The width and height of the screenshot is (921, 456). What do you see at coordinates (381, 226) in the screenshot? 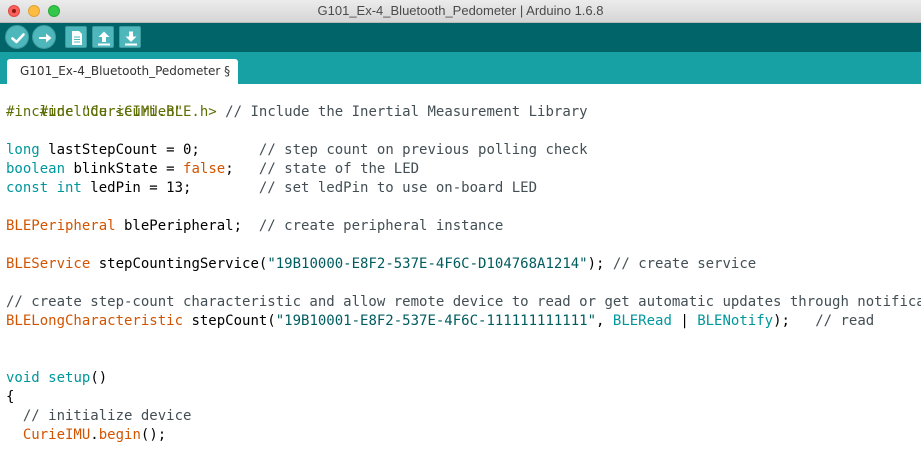
I see `code-comment: // create peripheral instance` at bounding box center [381, 226].